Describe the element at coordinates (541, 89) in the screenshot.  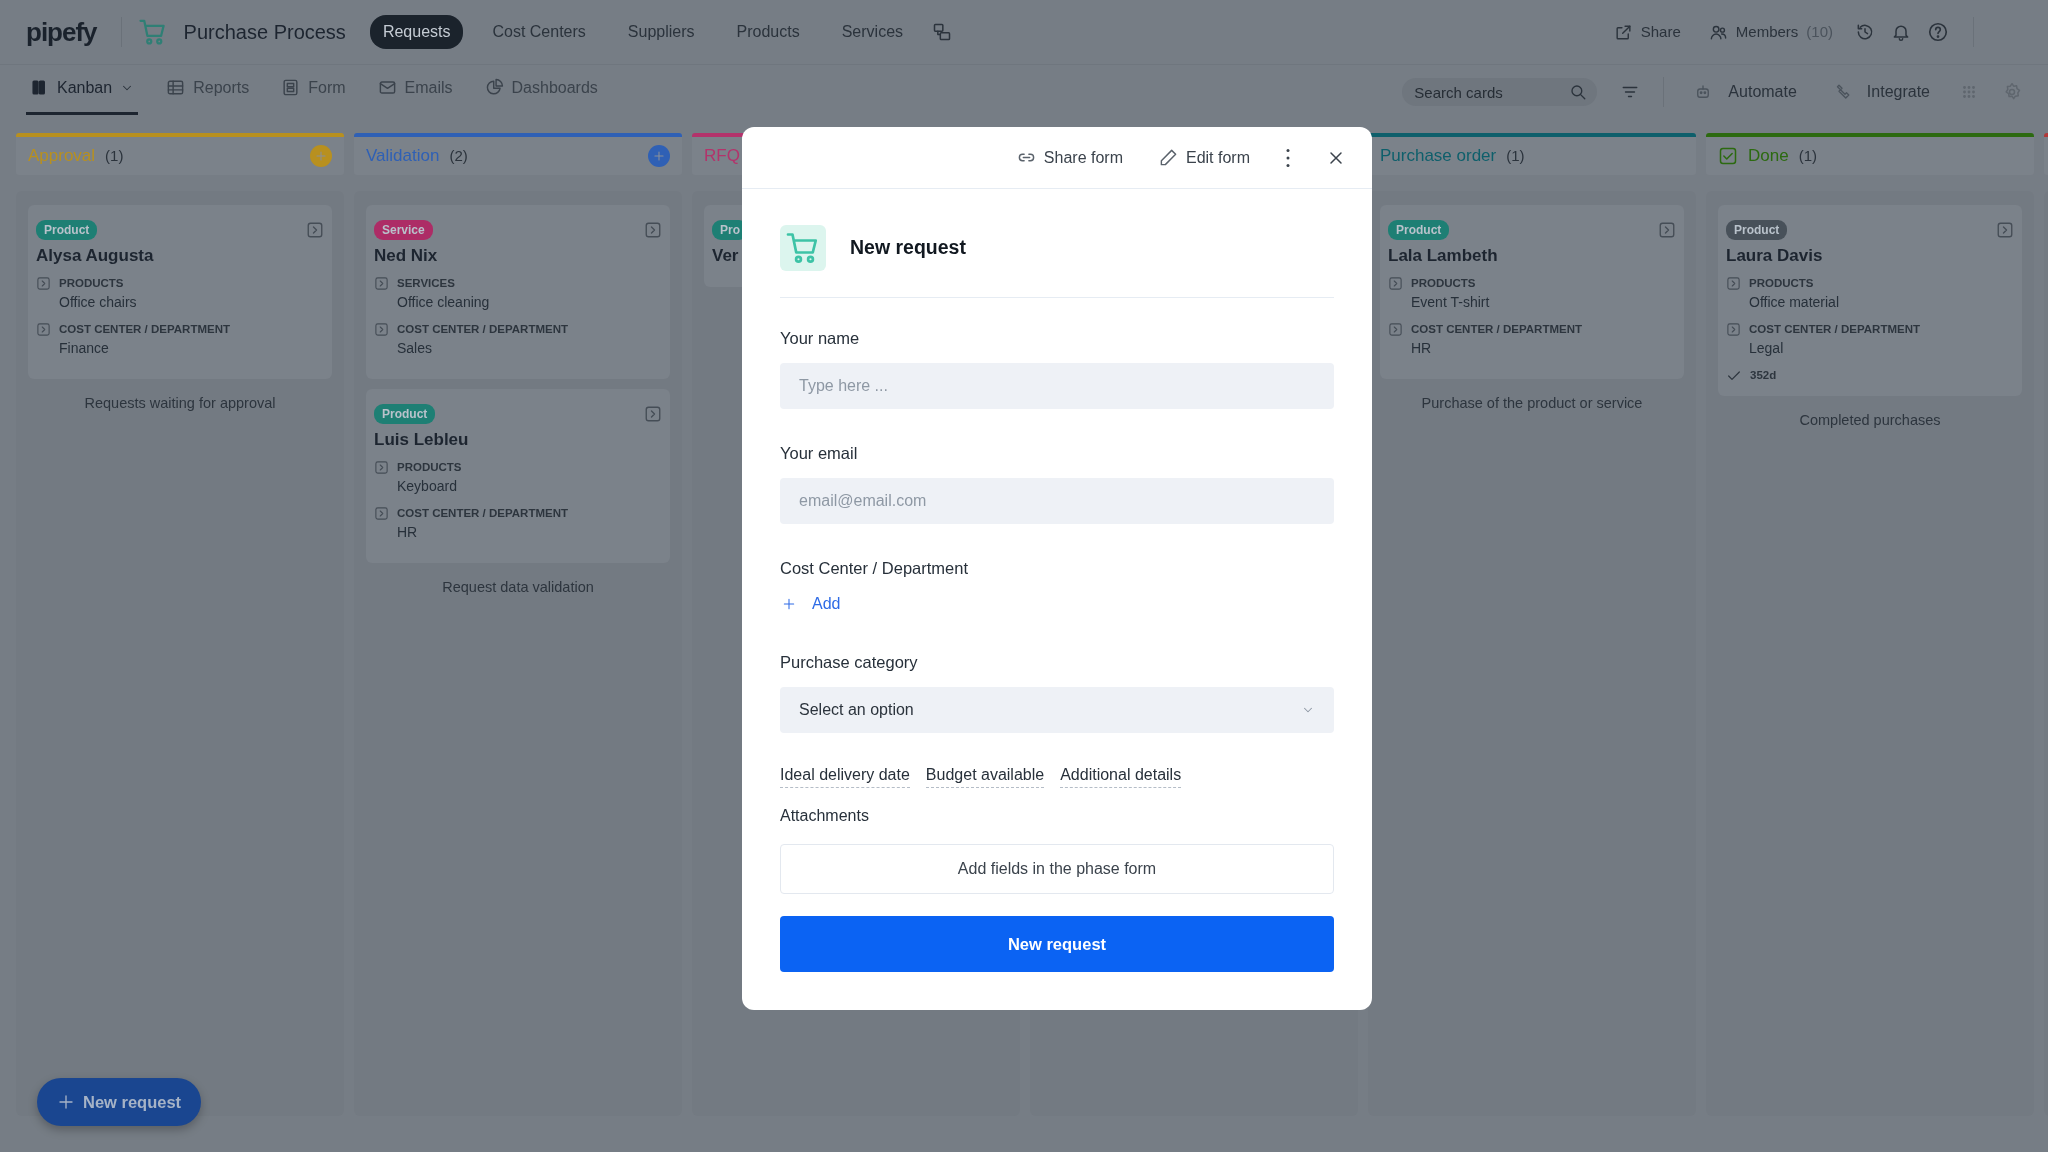
I see `view-tab: Dashboards` at that location.